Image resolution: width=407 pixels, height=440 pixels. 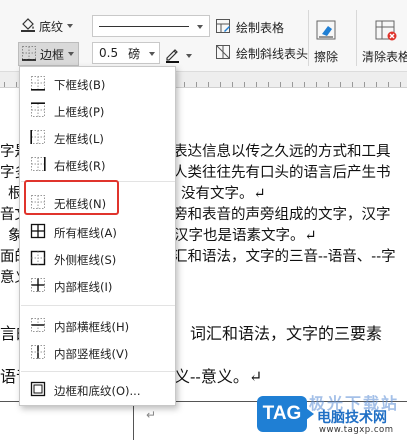 What do you see at coordinates (223, 53) in the screenshot?
I see `diagonal-header-icon` at bounding box center [223, 53].